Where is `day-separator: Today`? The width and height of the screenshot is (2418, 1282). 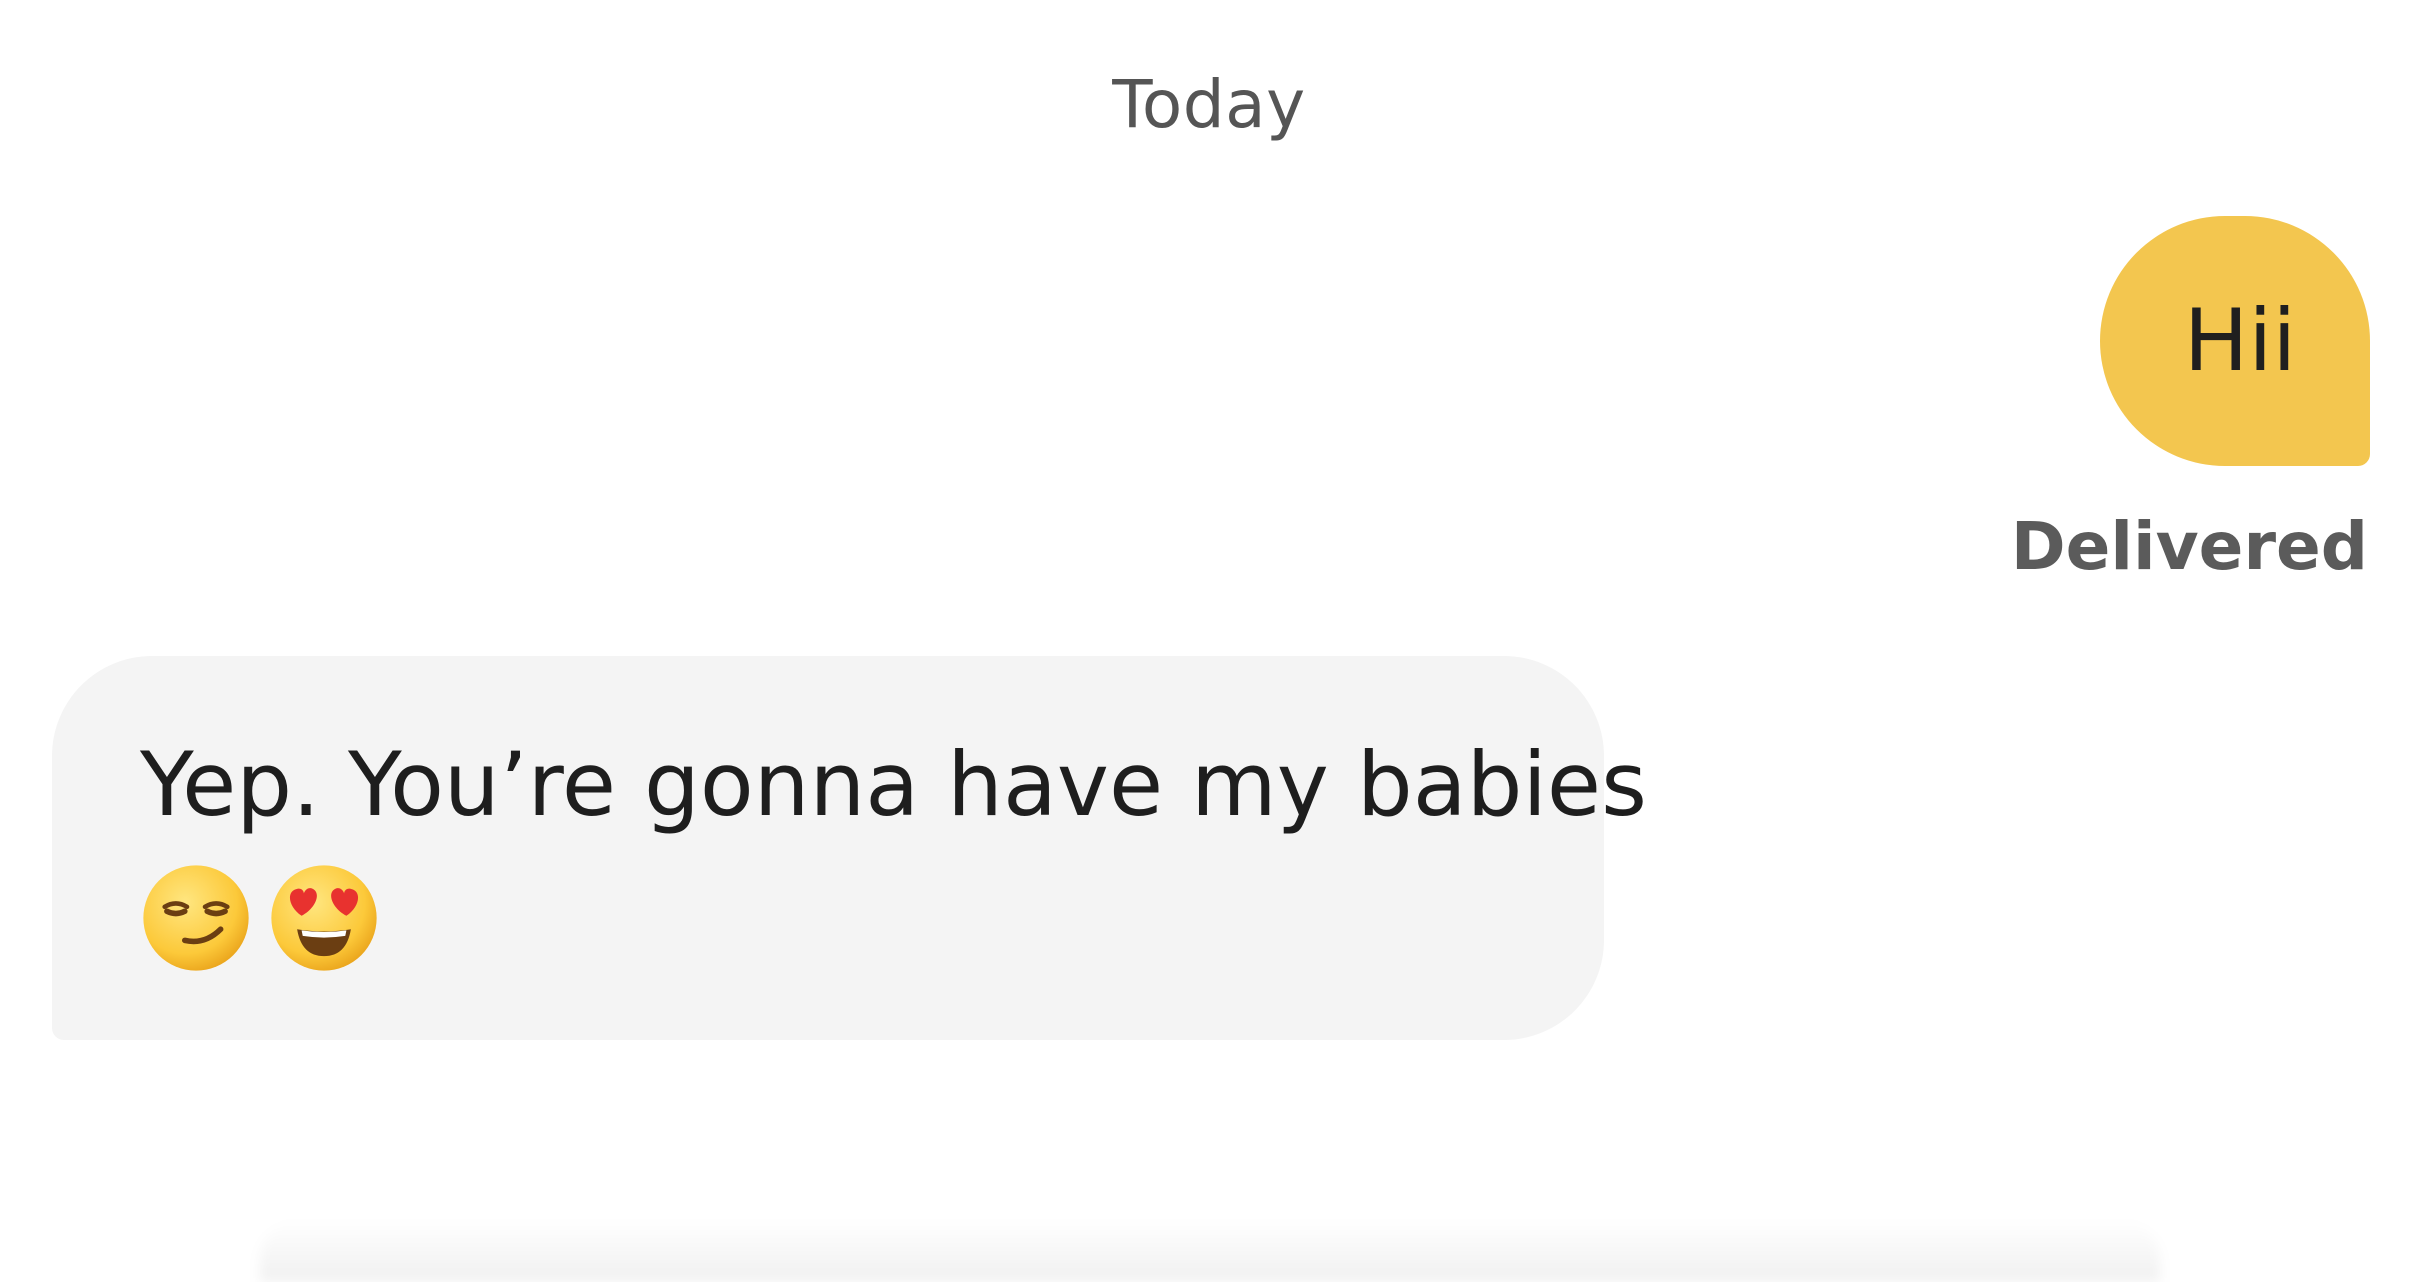
day-separator: Today is located at coordinates (1209, 104).